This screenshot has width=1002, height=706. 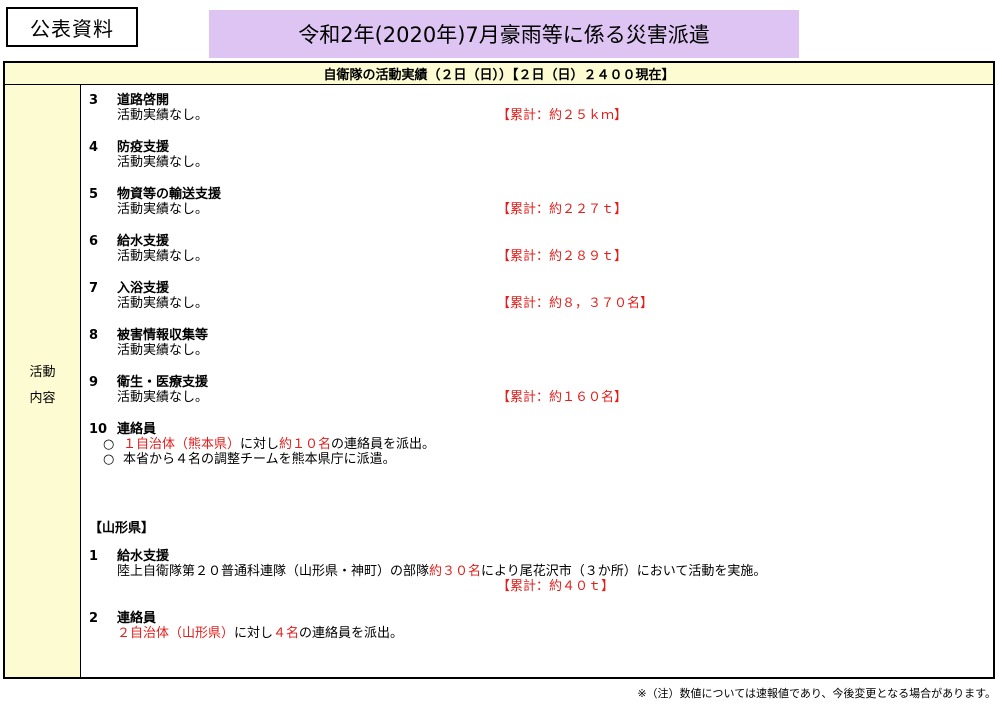 I want to click on list-item: 3 道路啓開 活動実績なし。 【累計：約２５ｋｍ】, so click(x=534, y=108).